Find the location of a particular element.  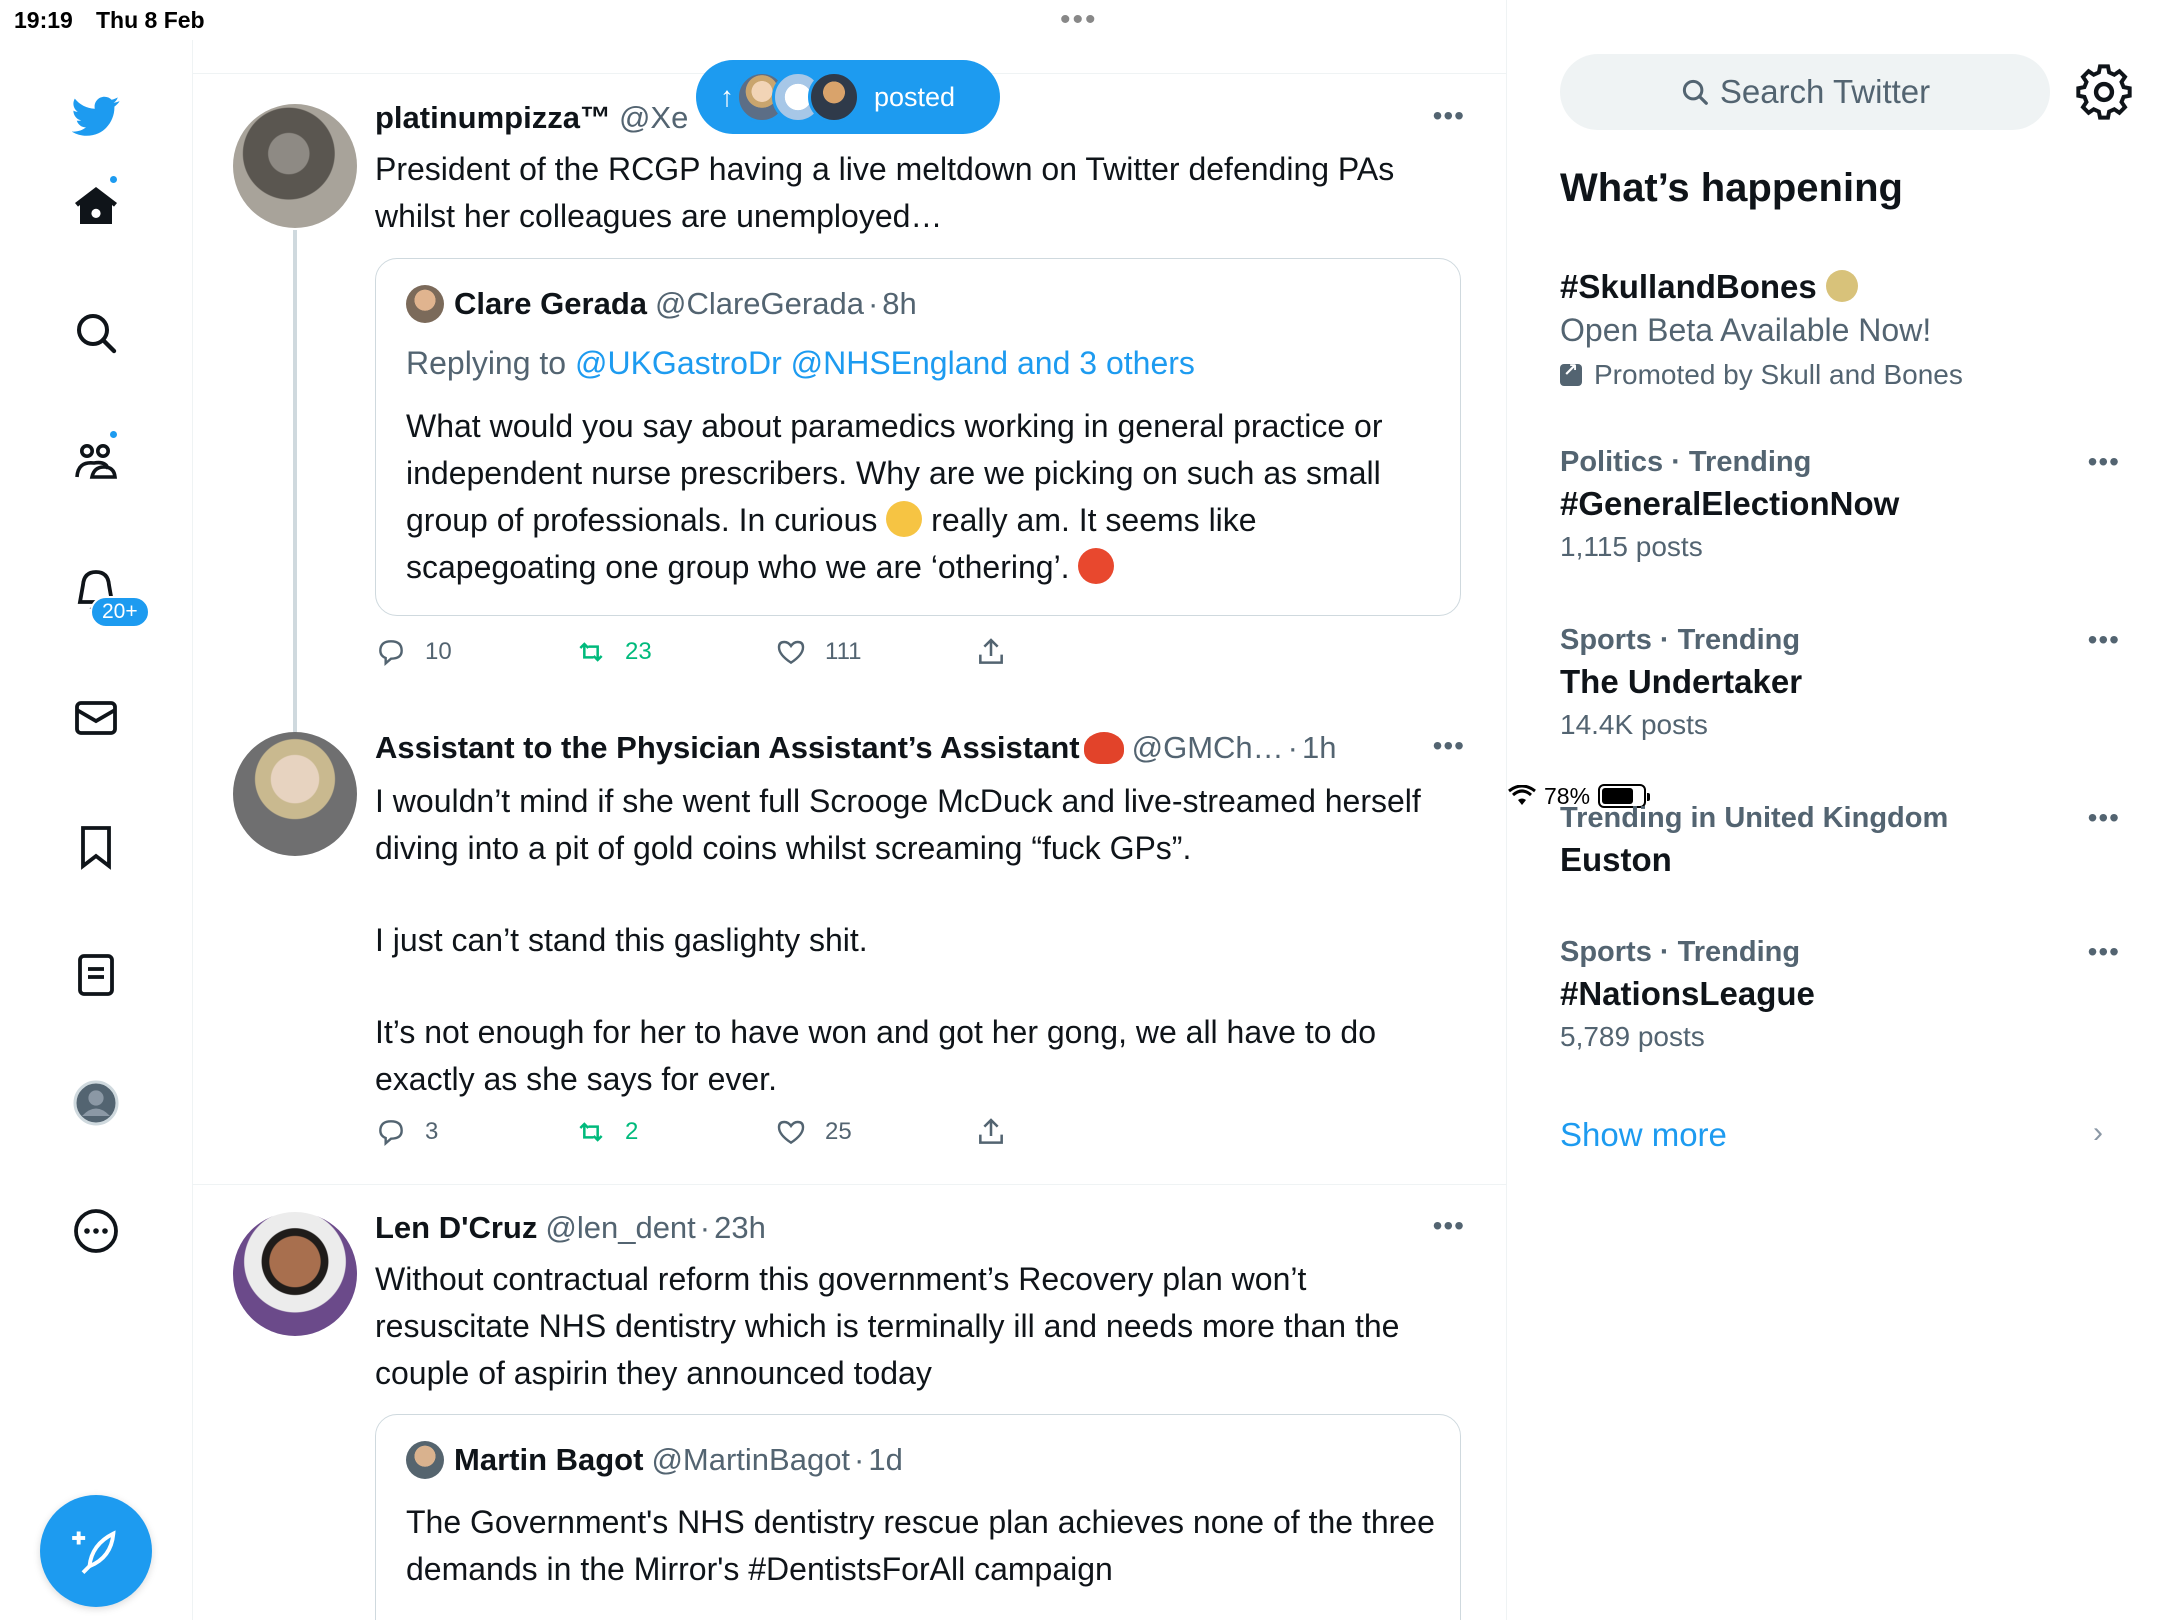

trend-name: The Undertaker is located at coordinates (1681, 681).